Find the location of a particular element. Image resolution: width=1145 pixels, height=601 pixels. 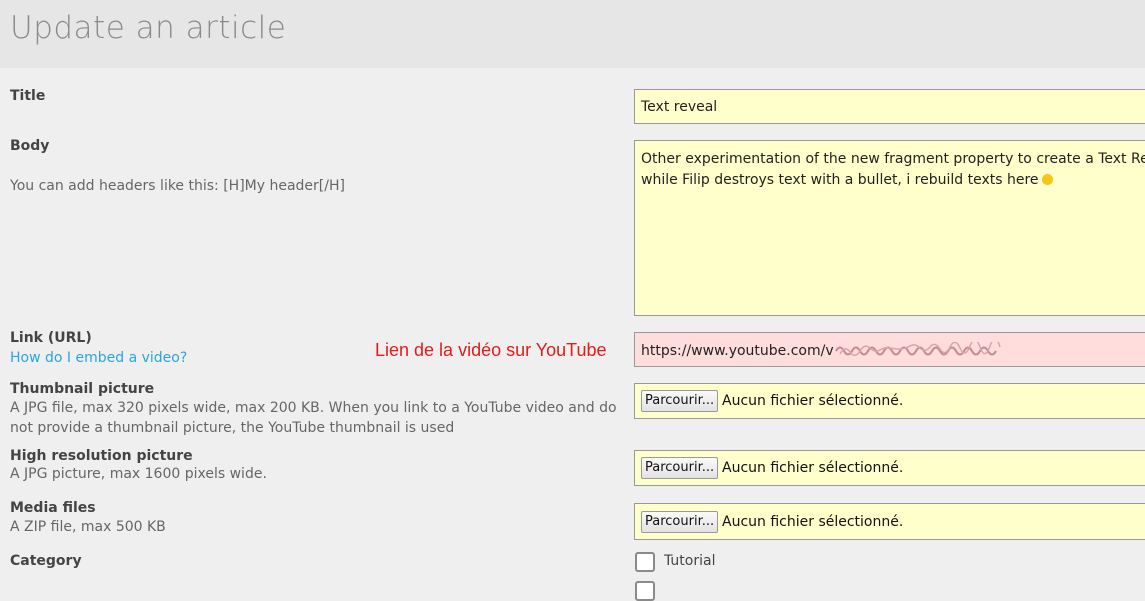

title-label: Title is located at coordinates (28, 96).